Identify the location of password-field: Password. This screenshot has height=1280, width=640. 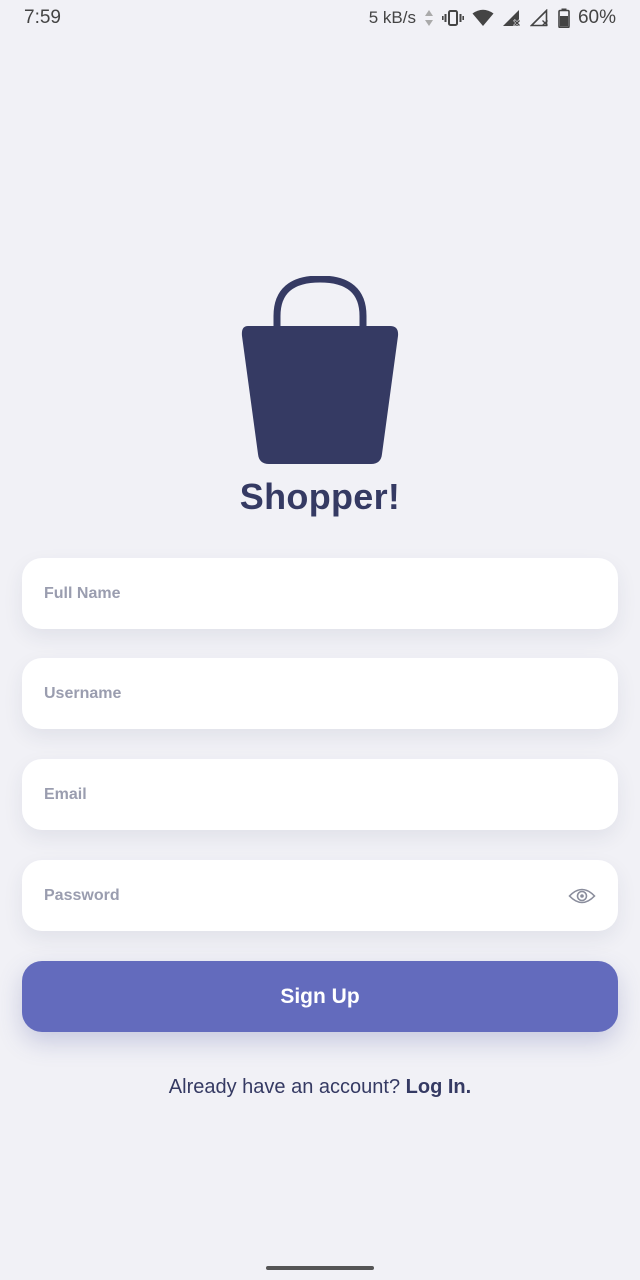
(320, 895).